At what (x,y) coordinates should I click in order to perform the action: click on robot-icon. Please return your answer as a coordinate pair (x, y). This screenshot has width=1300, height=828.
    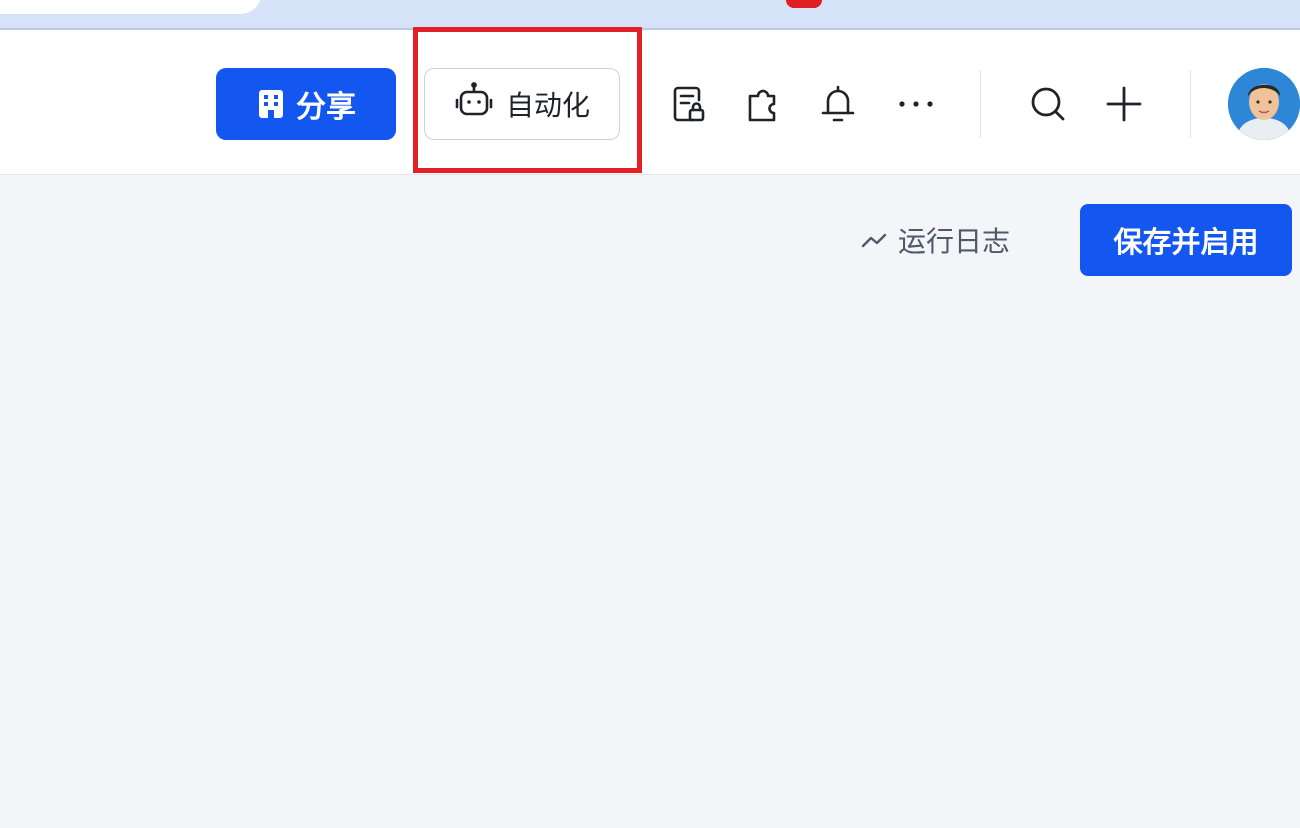
    Looking at the image, I should click on (474, 104).